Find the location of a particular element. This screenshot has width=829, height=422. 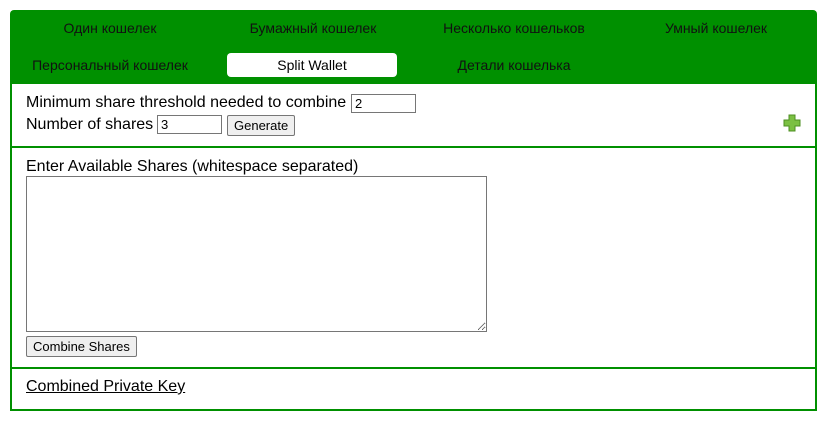

tab-paper-wallet: Бумажный кошелек is located at coordinates (313, 28).